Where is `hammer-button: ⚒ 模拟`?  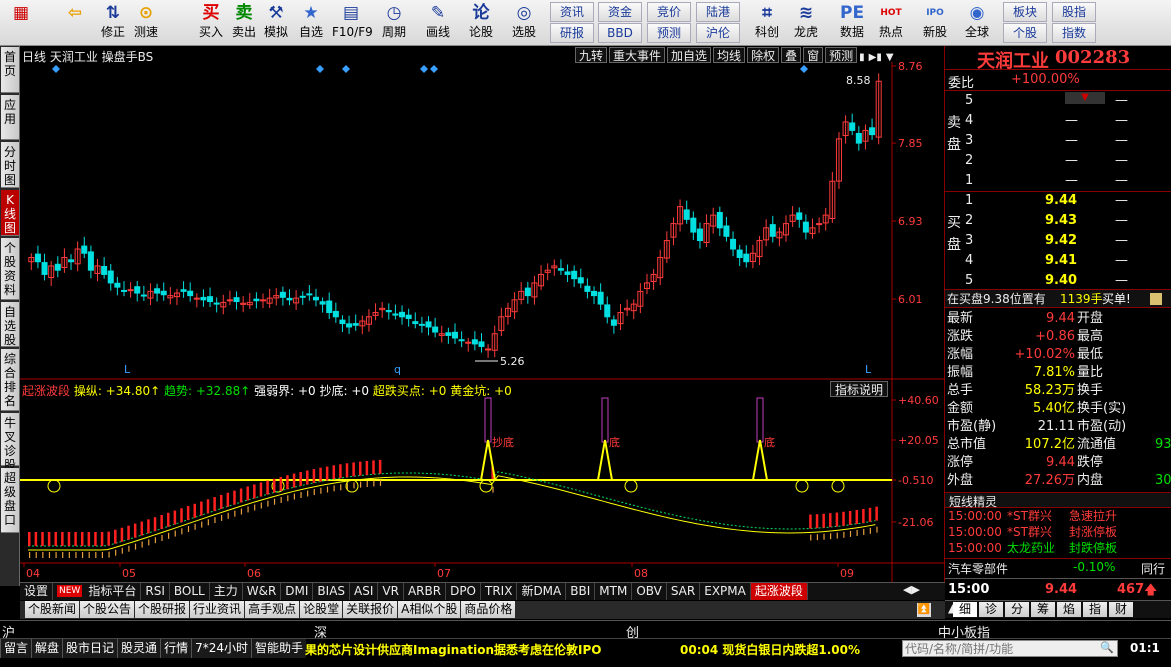
hammer-button: ⚒ 模拟 is located at coordinates (276, 23).